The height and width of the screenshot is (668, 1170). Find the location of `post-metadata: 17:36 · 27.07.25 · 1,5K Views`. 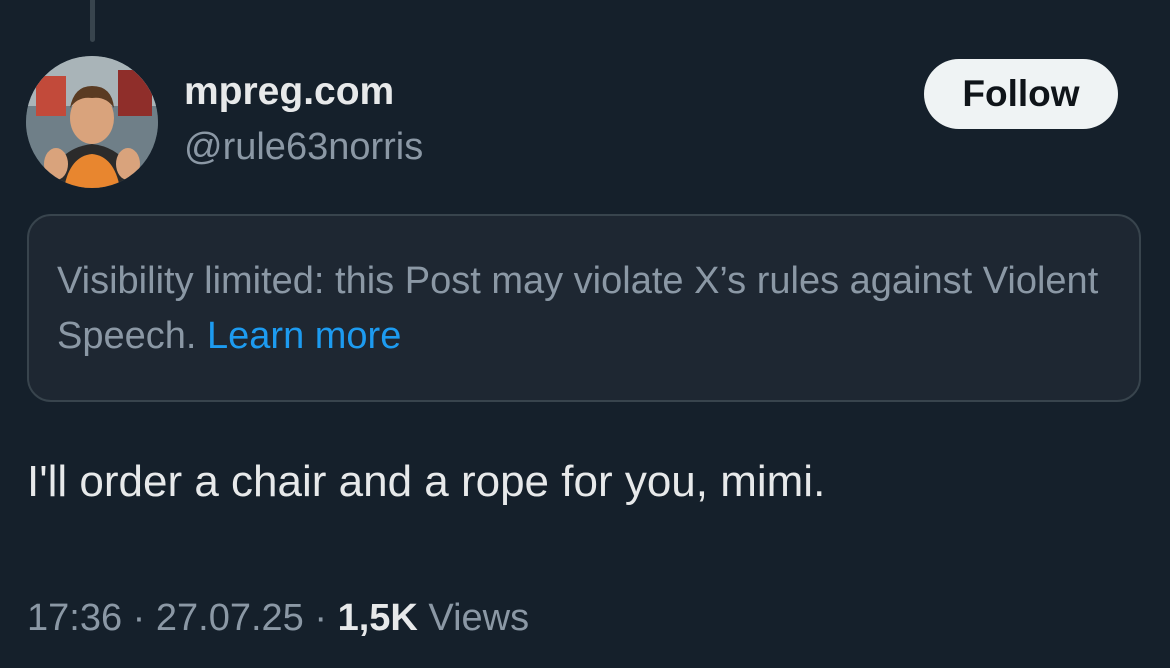

post-metadata: 17:36 · 27.07.25 · 1,5K Views is located at coordinates (278, 618).